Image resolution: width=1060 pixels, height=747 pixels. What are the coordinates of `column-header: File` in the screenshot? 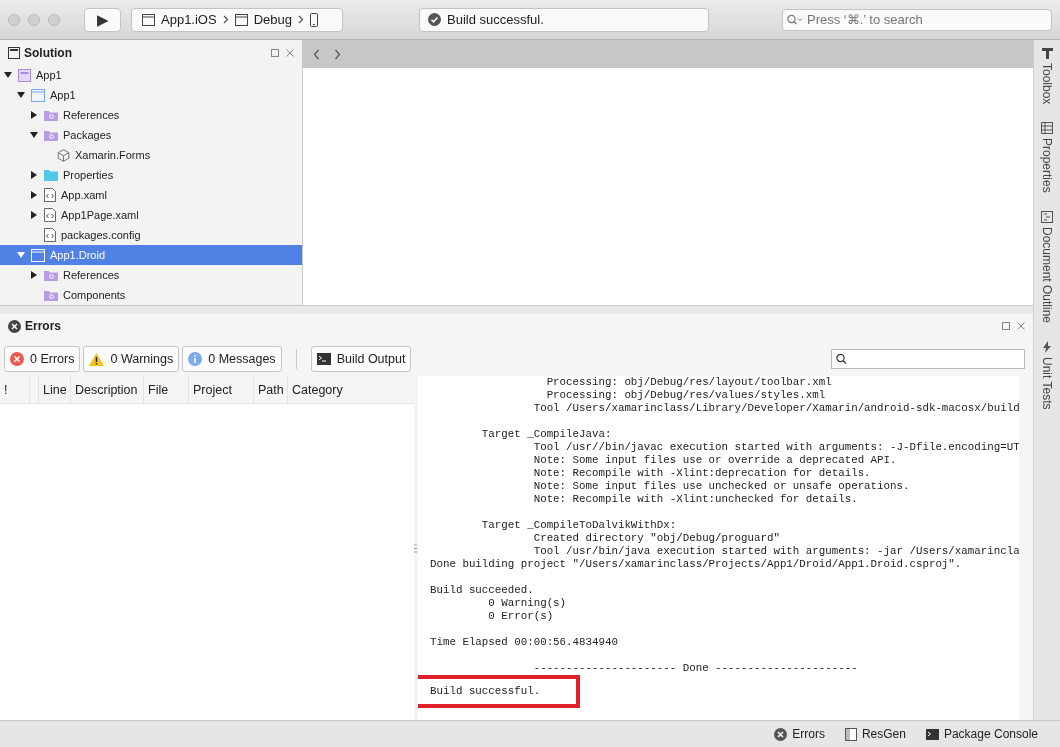 It's located at (166, 389).